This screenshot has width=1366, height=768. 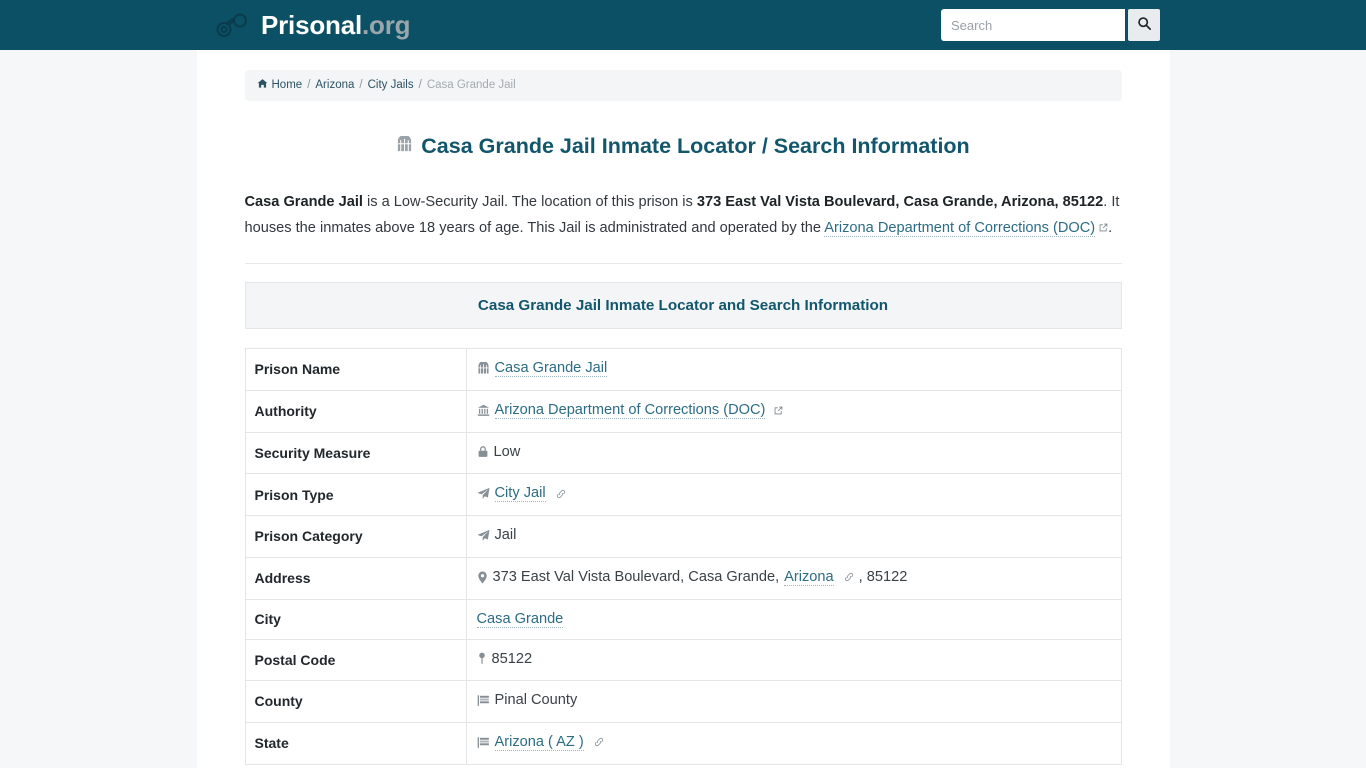 I want to click on cell-content: Casa Grande Jail, so click(x=542, y=368).